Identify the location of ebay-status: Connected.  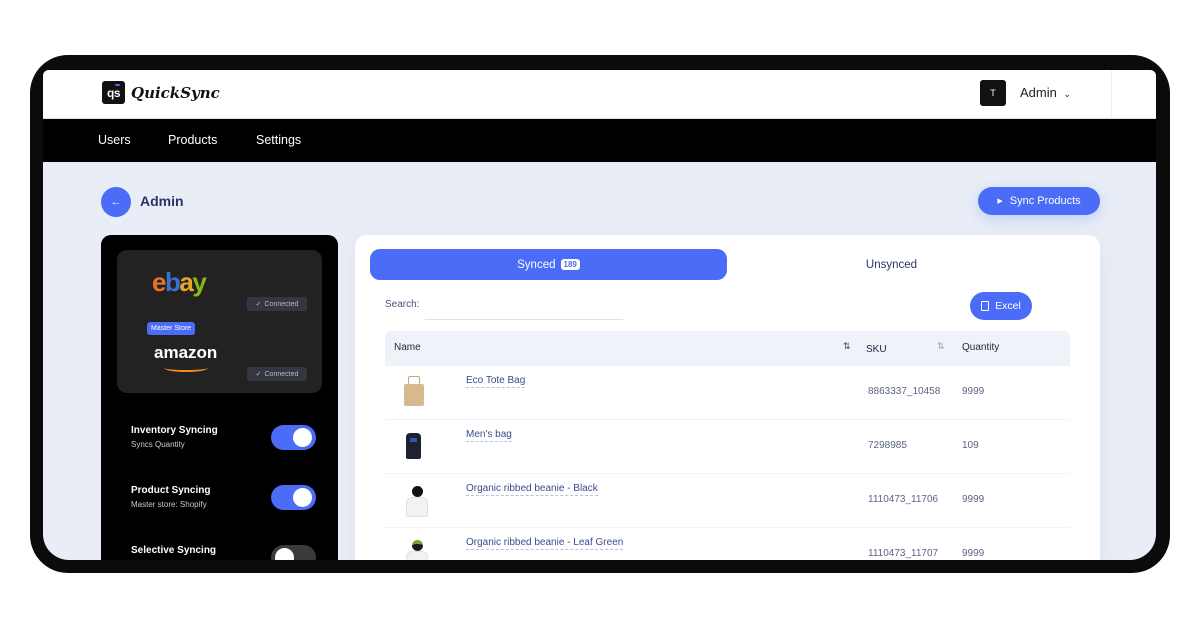
(281, 304).